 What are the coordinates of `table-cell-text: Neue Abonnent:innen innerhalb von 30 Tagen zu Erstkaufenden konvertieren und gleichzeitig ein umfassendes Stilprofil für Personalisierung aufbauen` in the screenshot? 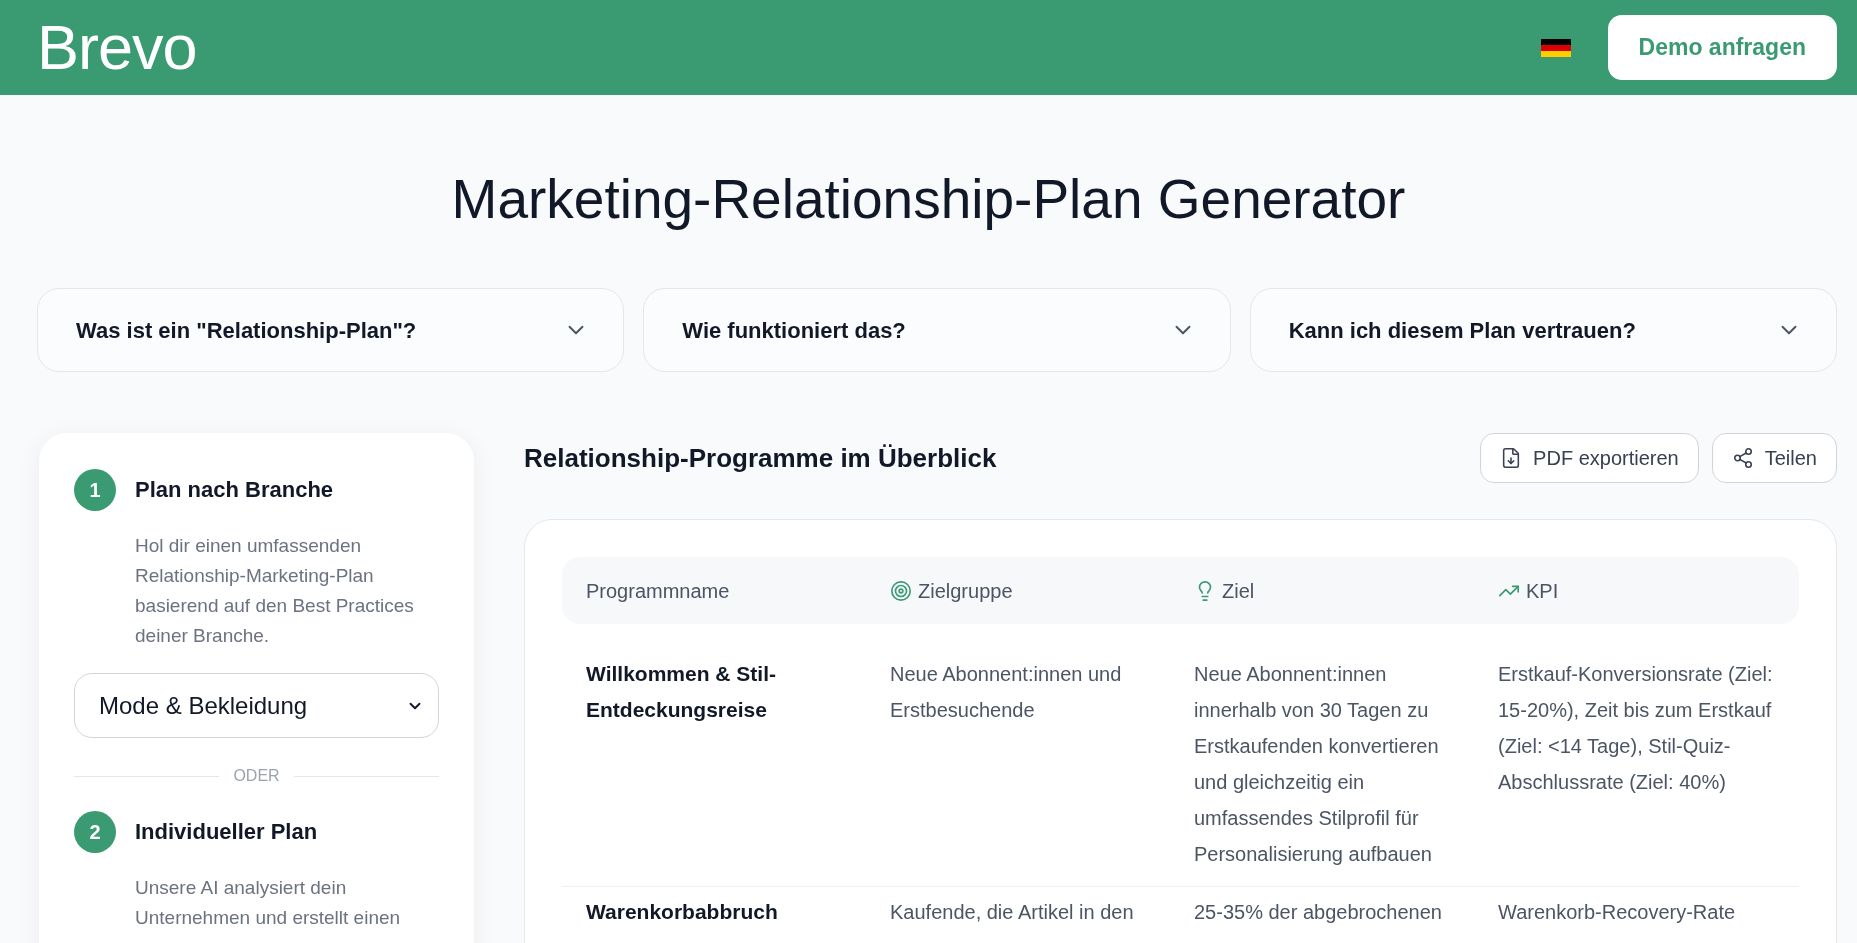 It's located at (1317, 764).